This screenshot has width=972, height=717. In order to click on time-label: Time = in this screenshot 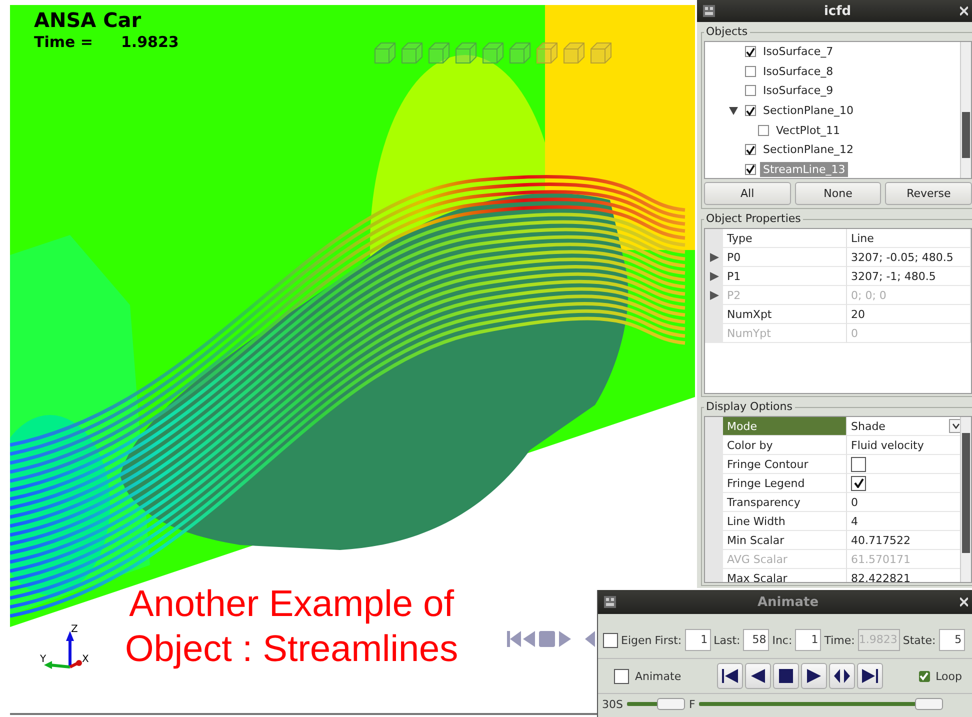, I will do `click(63, 42)`.